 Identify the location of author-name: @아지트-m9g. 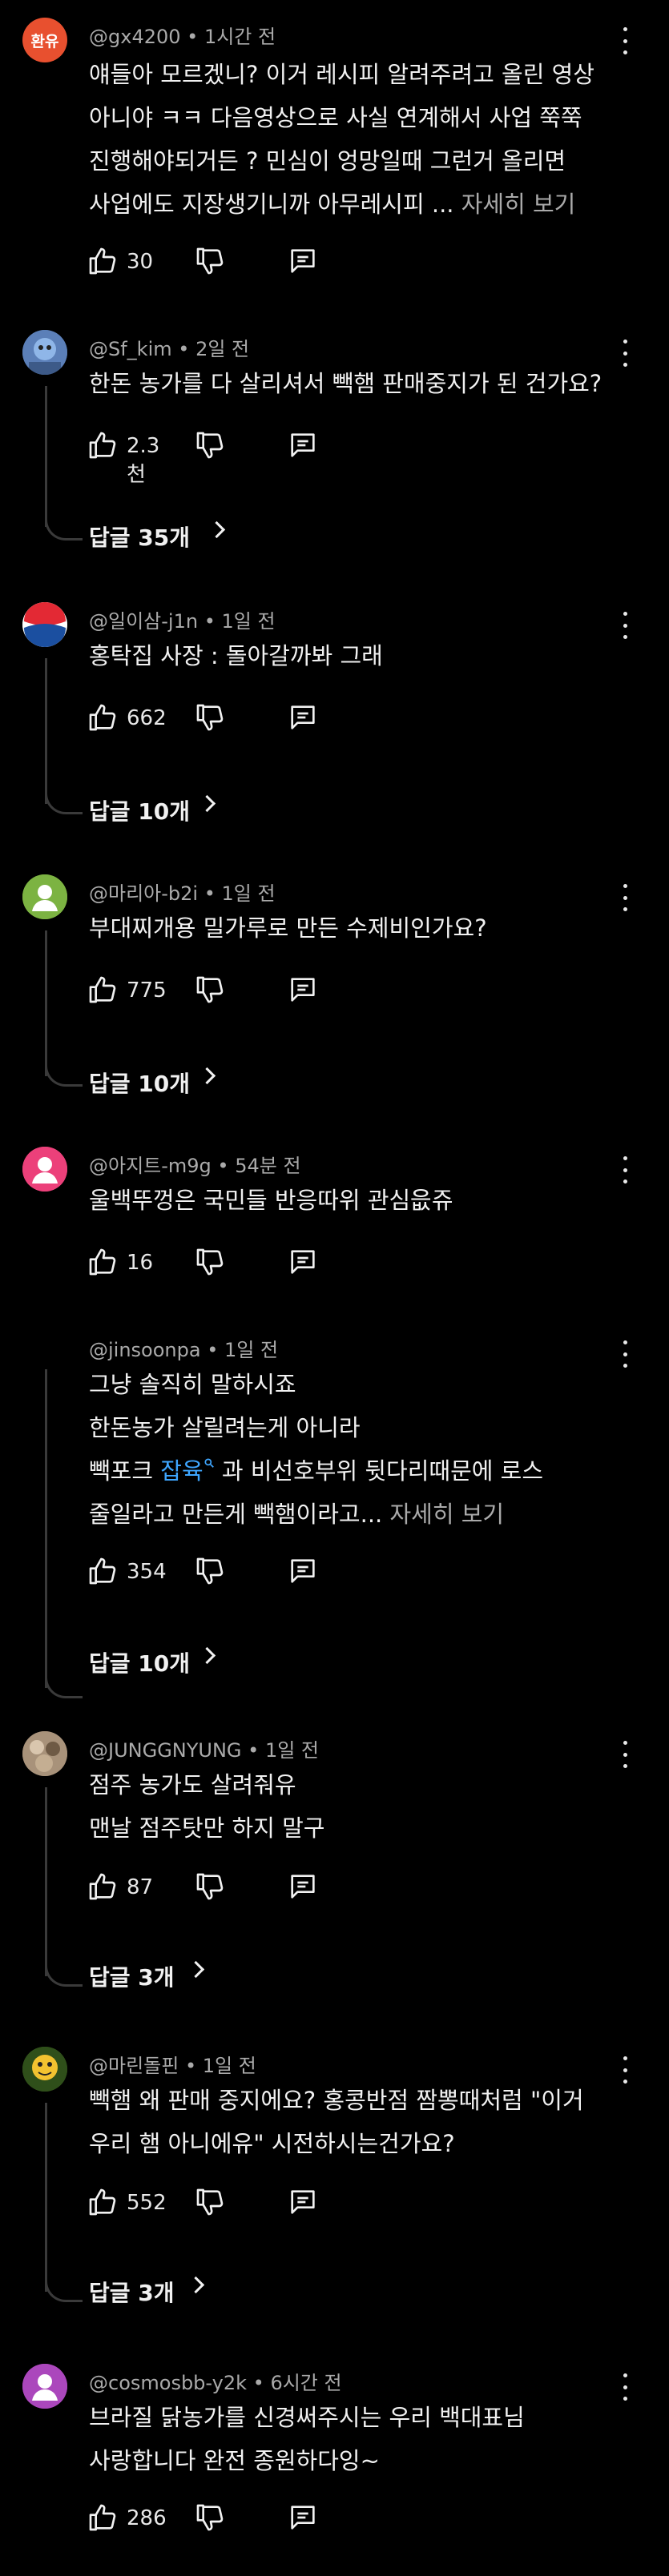
(150, 1166).